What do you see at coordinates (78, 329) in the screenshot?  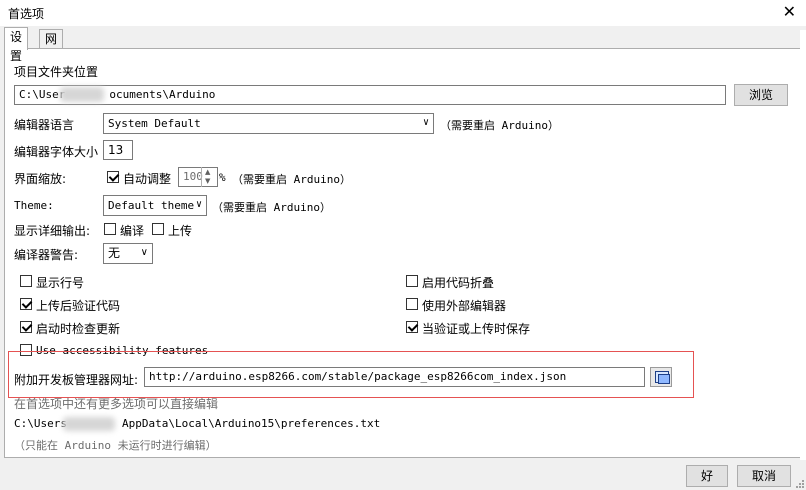 I see `check-updates-label: 启动时检查更新` at bounding box center [78, 329].